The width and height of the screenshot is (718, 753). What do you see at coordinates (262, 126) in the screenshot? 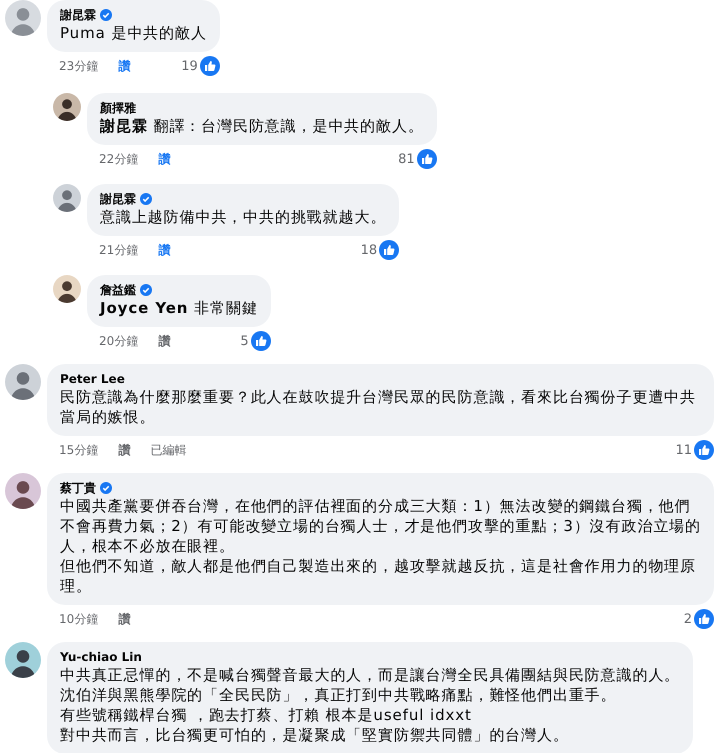
I see `comment-text: 謝昆霖 翻譯：台灣民防意識，是中共的敵人。` at bounding box center [262, 126].